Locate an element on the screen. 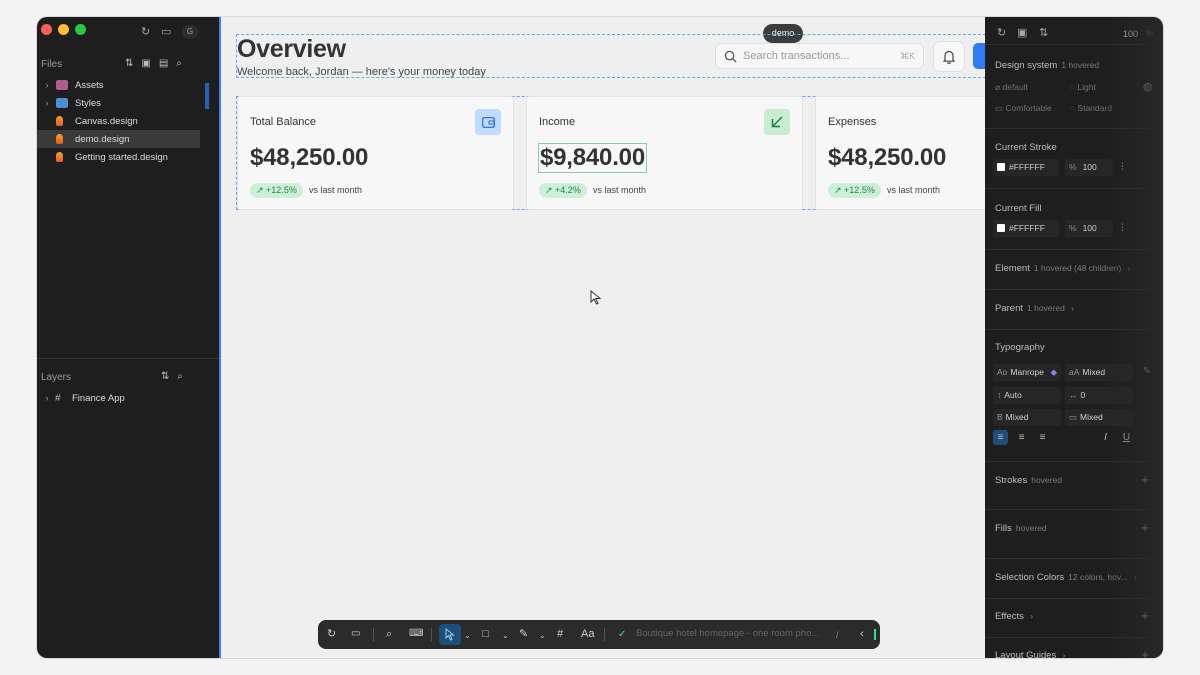  fill-settings-icon: ⫶ is located at coordinates (1122, 228).